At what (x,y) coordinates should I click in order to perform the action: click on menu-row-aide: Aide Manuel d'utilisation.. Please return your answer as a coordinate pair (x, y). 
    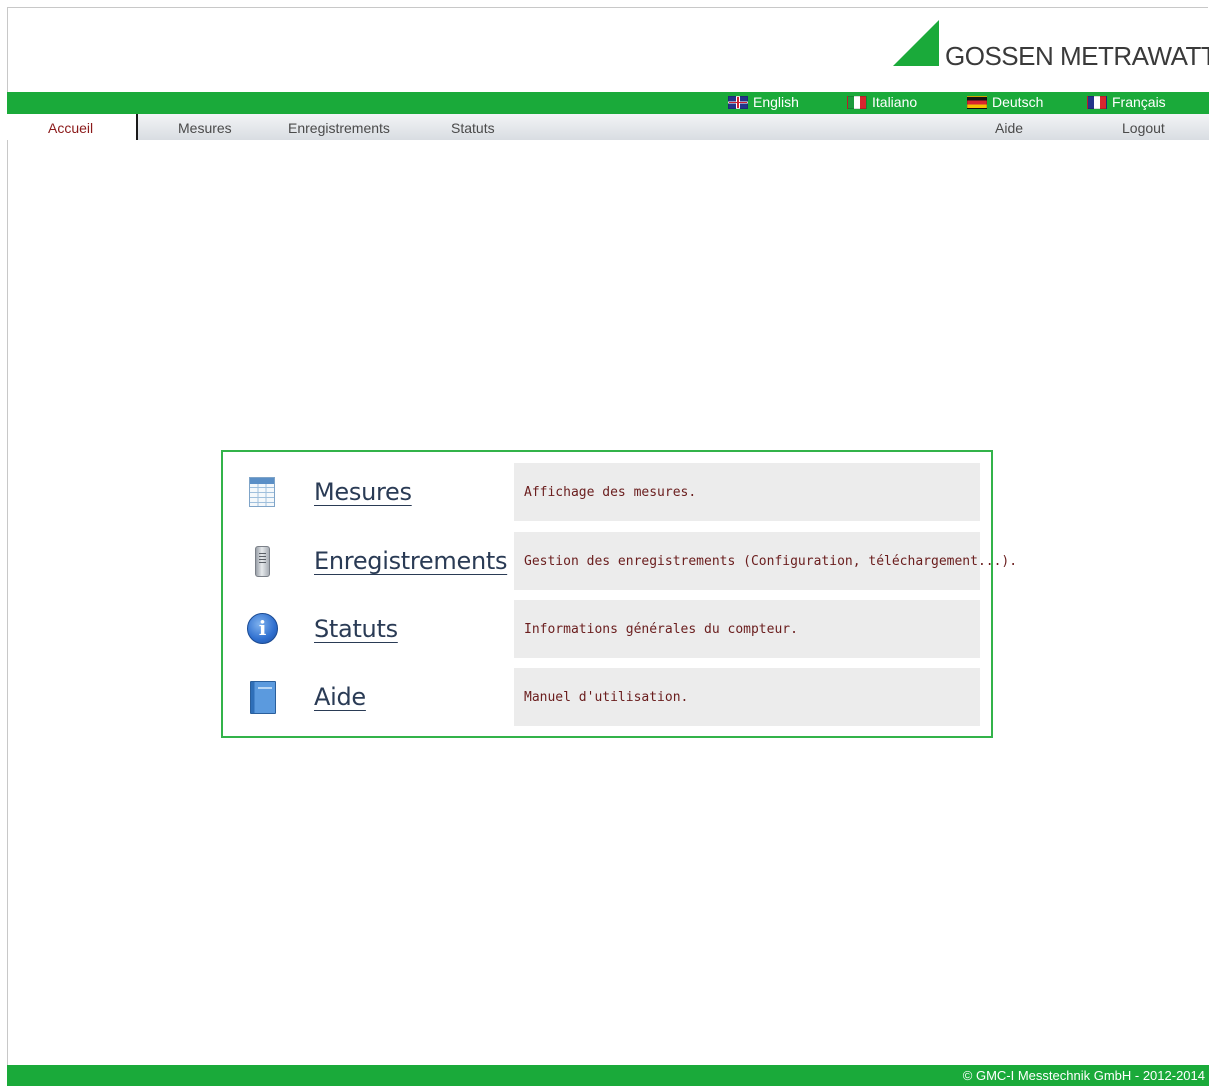
    Looking at the image, I should click on (607, 697).